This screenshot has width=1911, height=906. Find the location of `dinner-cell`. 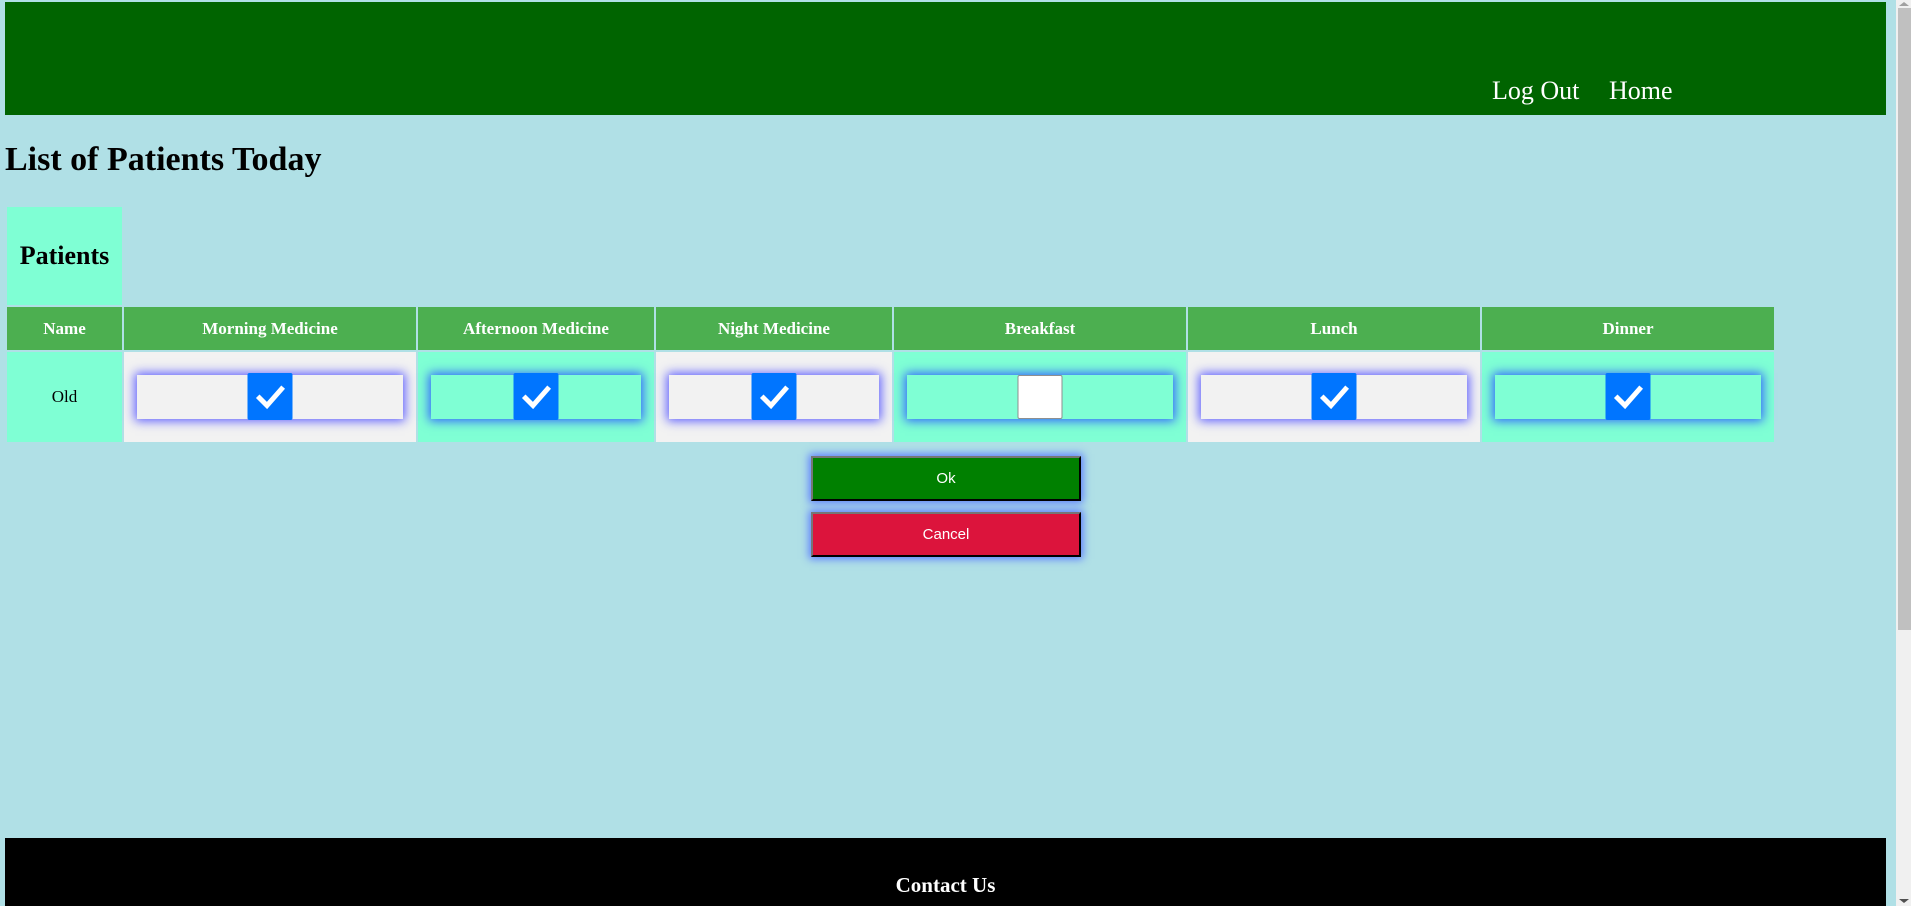

dinner-cell is located at coordinates (1628, 397).